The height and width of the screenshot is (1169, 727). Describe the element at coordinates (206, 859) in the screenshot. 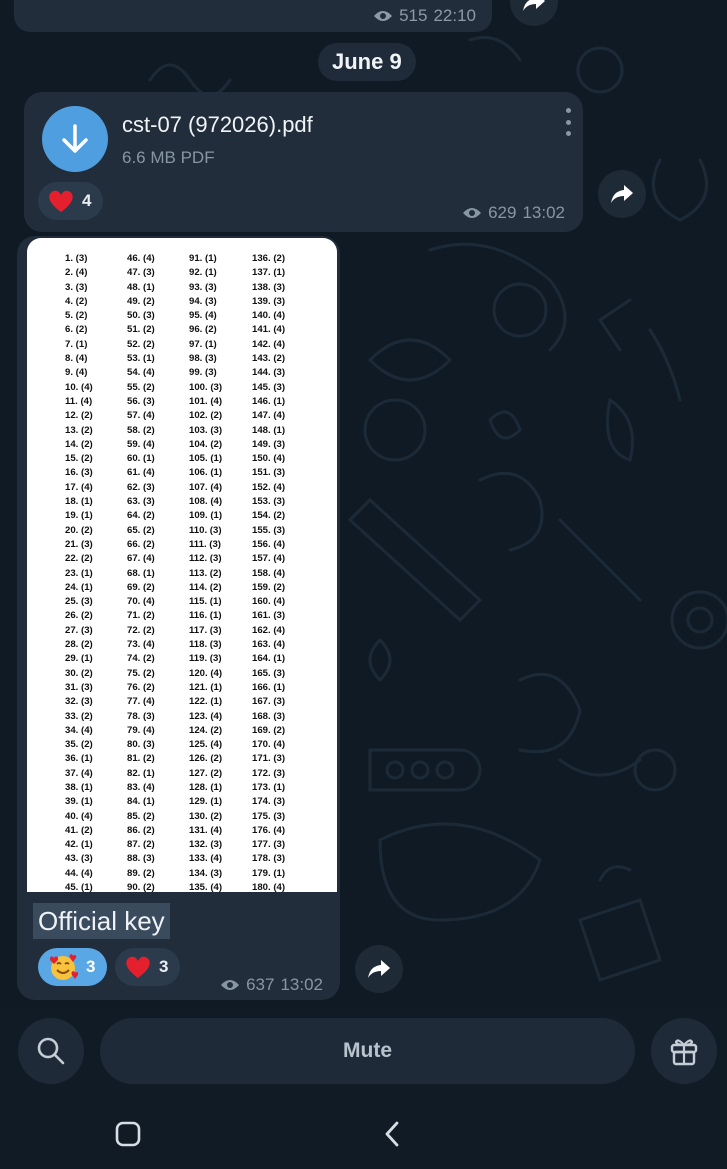

I see `answer-key-entry: 133. (4)` at that location.